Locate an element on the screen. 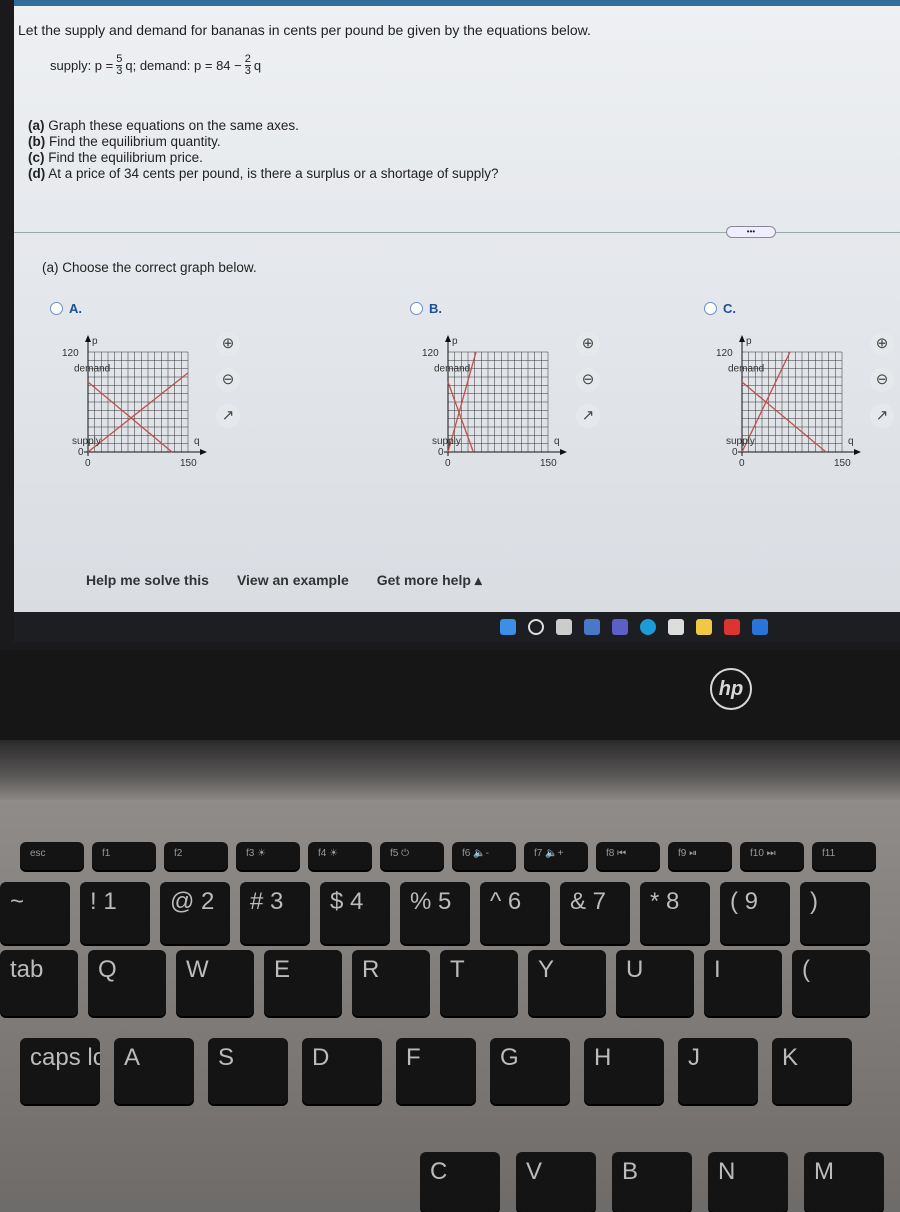 The width and height of the screenshot is (900, 1212). key: B is located at coordinates (652, 1182).